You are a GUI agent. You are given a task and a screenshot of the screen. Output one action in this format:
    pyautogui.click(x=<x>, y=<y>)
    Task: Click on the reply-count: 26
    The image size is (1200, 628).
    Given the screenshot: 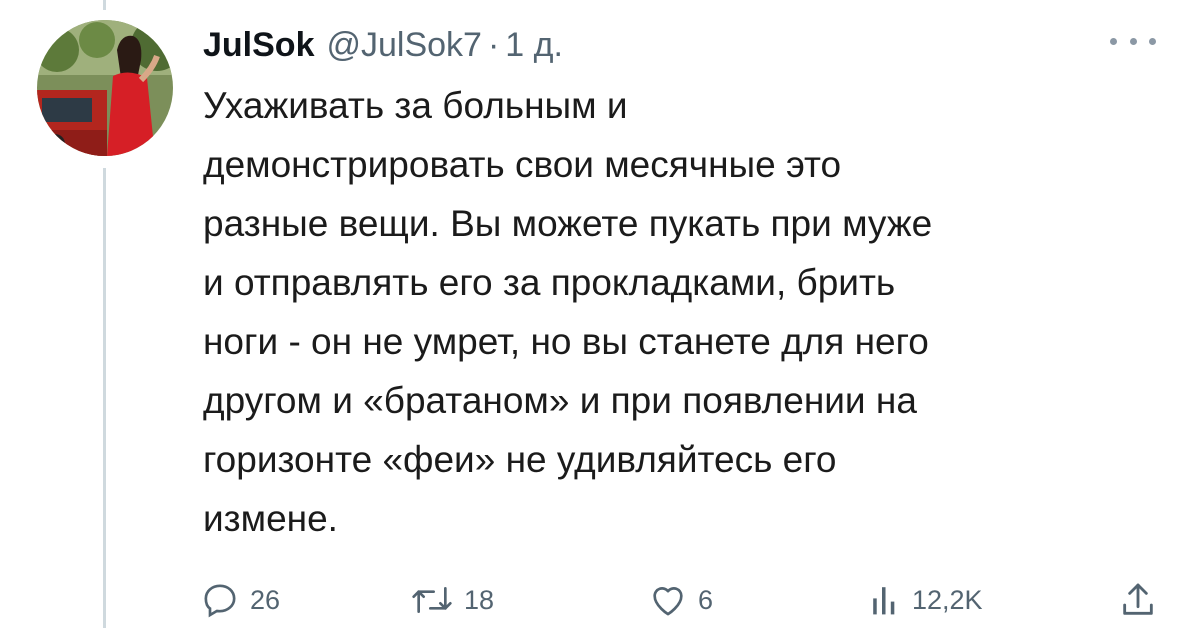 What is the action you would take?
    pyautogui.click(x=265, y=599)
    